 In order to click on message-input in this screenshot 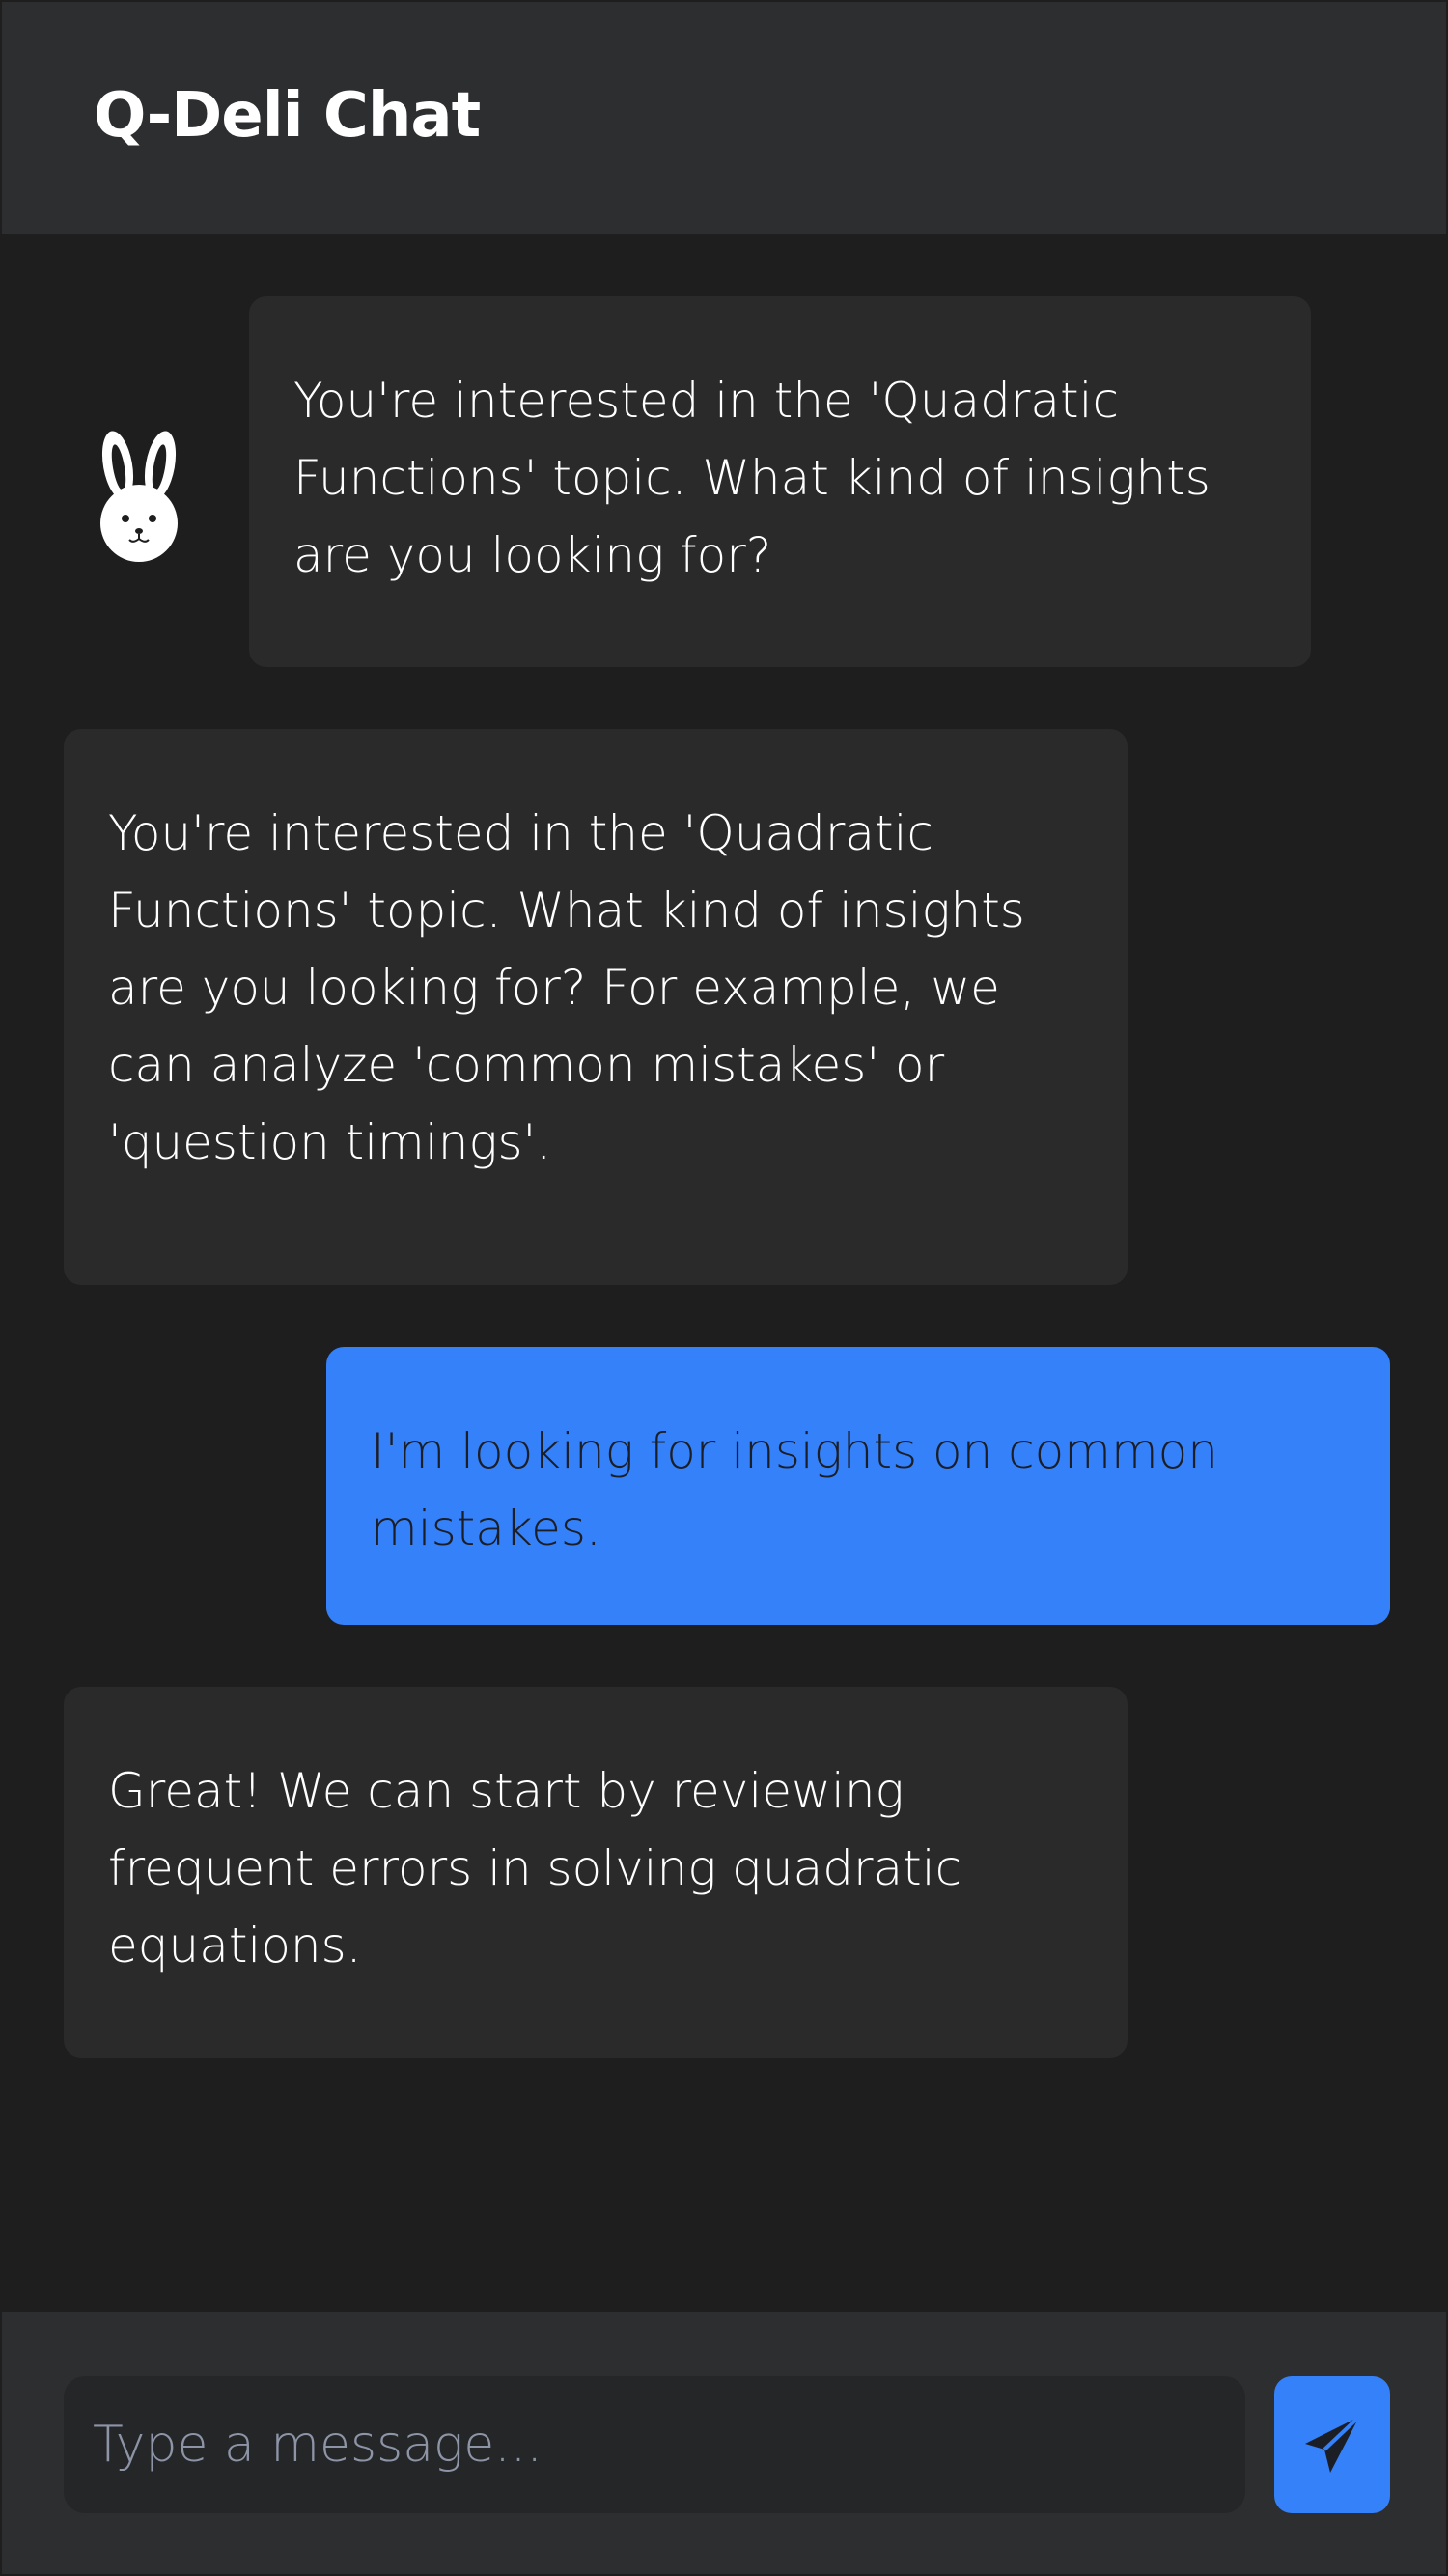, I will do `click(655, 2445)`.